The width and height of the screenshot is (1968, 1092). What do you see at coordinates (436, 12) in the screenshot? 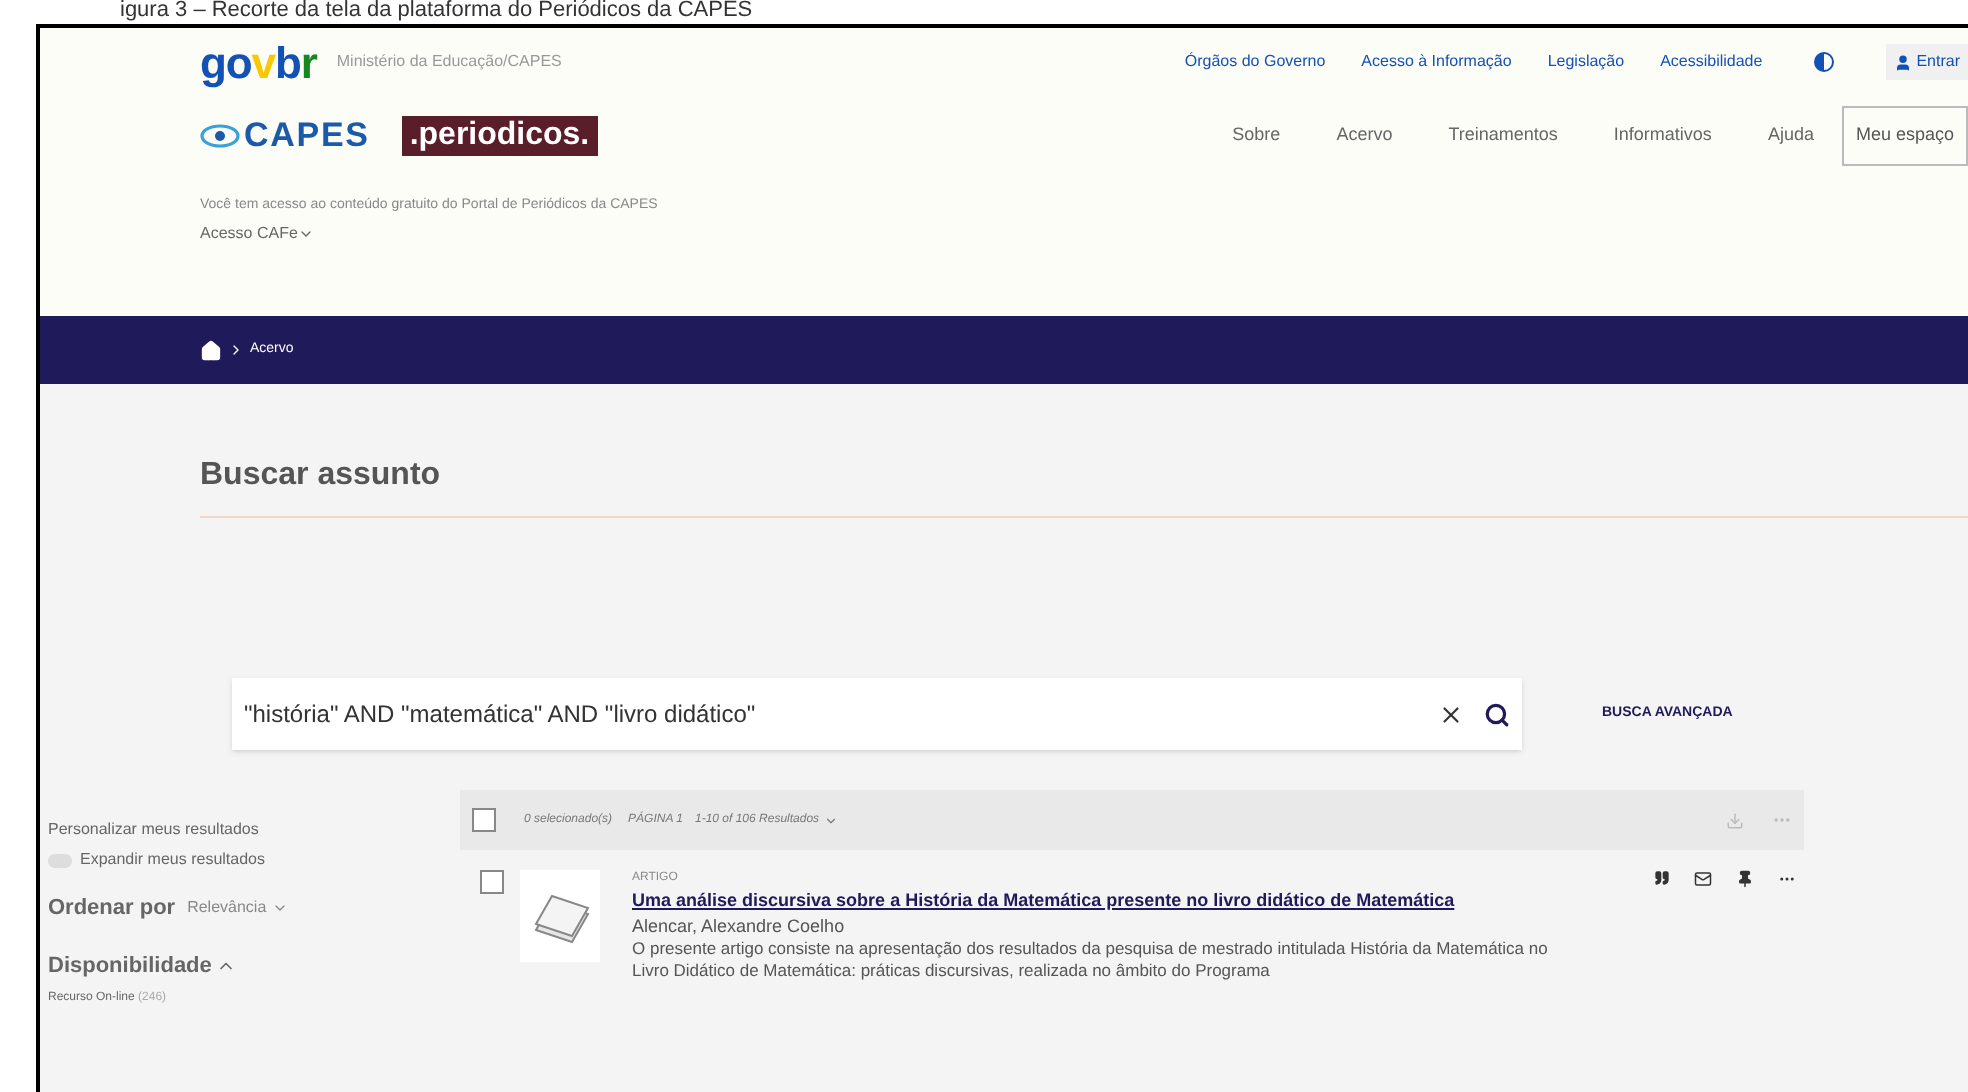
I see `figure-caption: igura 3 – Recorte da tela da plataforma do Periódicos da CAPES` at bounding box center [436, 12].